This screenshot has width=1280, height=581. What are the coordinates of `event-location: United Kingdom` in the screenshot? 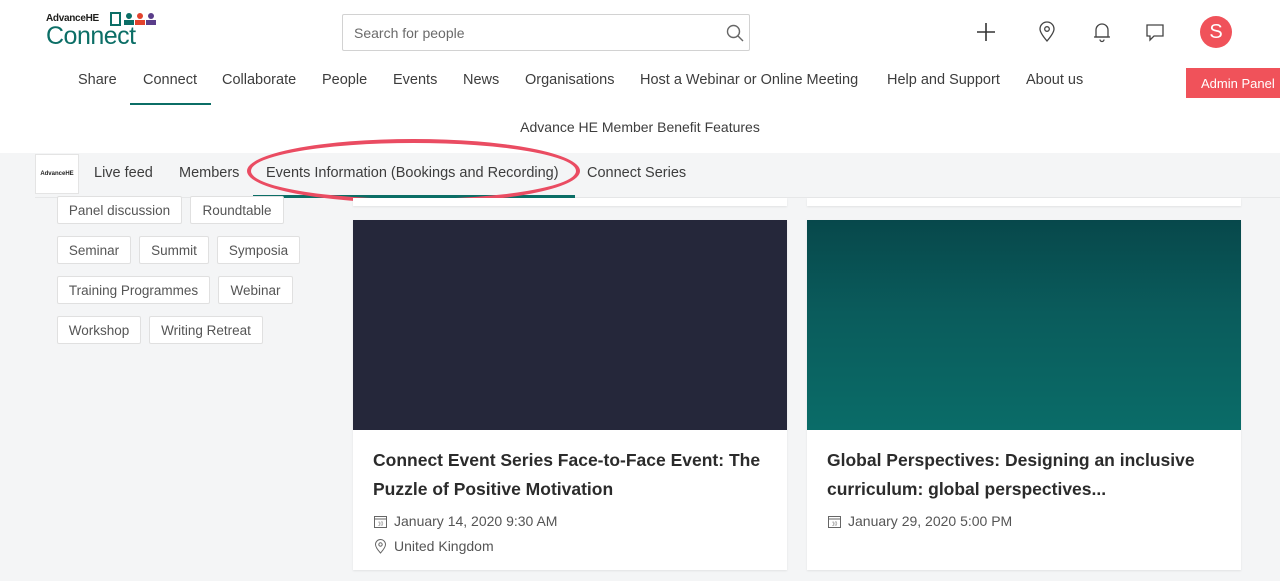 It's located at (444, 546).